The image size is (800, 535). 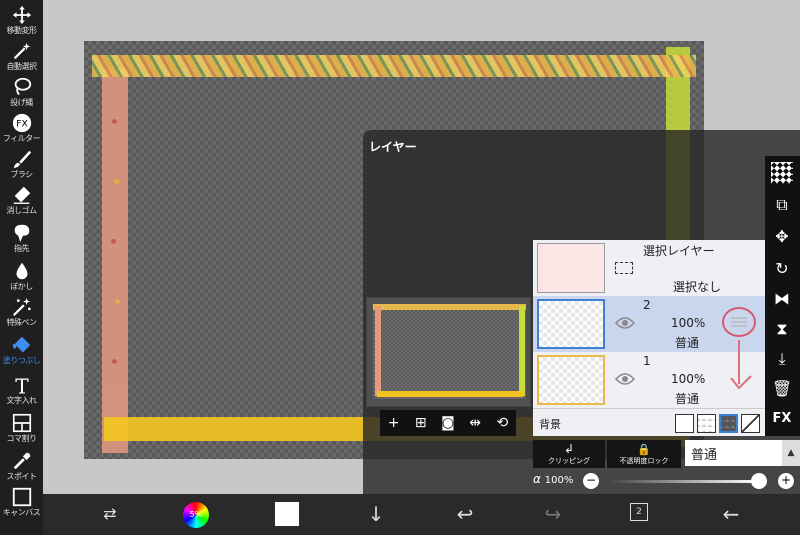 I want to click on blend-mode-arrow-icon: ▲, so click(x=791, y=453).